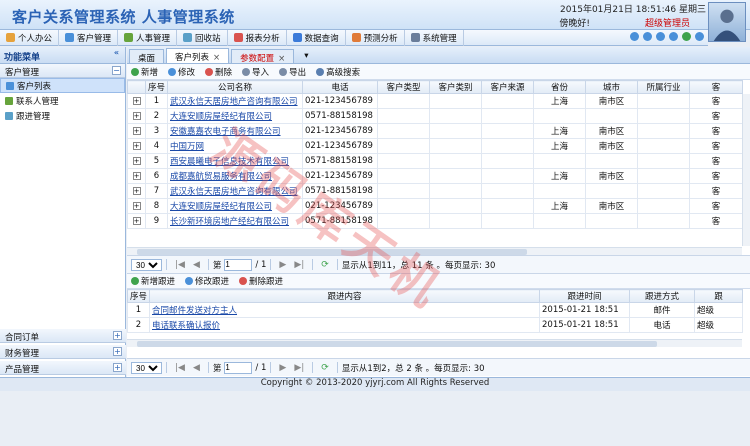 Image resolution: width=750 pixels, height=446 pixels. What do you see at coordinates (340, 87) in the screenshot?
I see `column-header: 电话` at bounding box center [340, 87].